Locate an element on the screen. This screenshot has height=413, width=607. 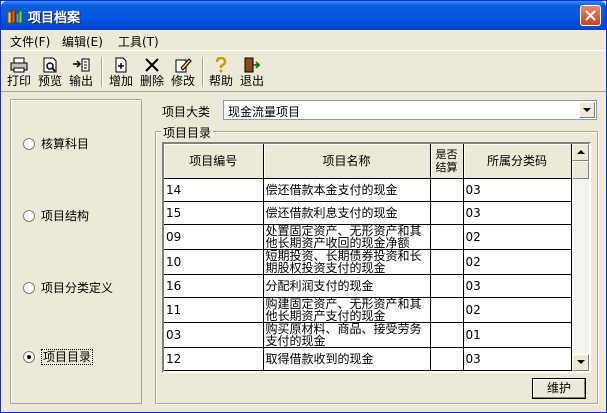
title-bar: 项目档案 is located at coordinates (303, 15).